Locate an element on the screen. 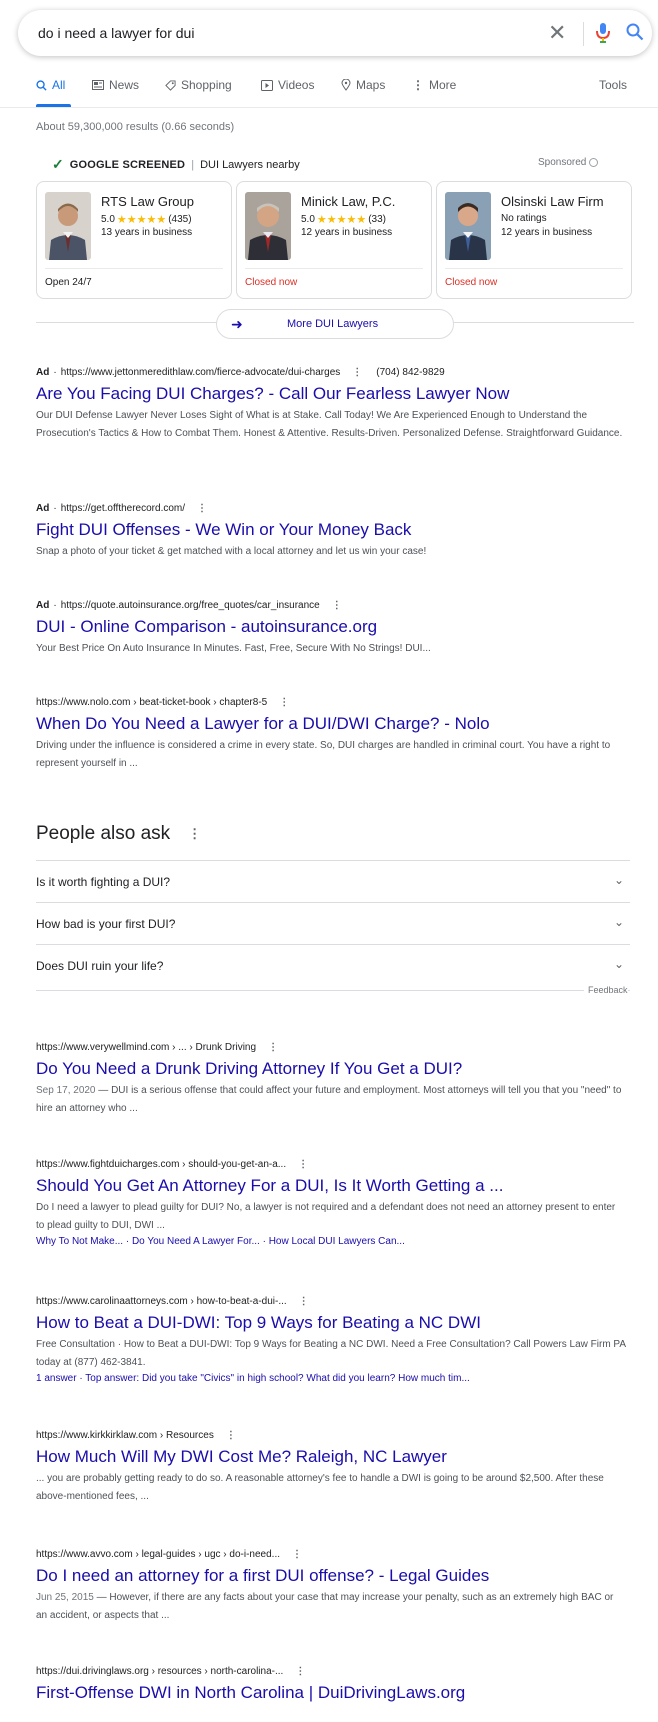 This screenshot has width=658, height=1722. lawyer-name: Minick Law, P.C. is located at coordinates (348, 201).